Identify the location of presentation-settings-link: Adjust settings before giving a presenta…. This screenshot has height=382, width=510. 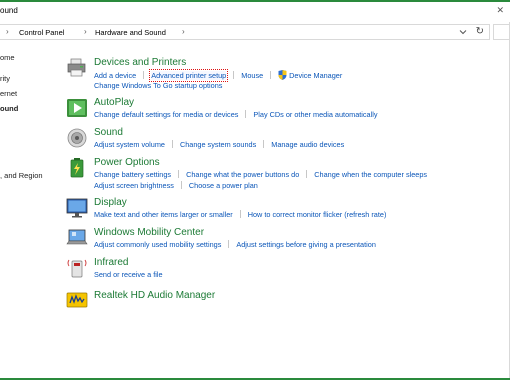
(306, 244).